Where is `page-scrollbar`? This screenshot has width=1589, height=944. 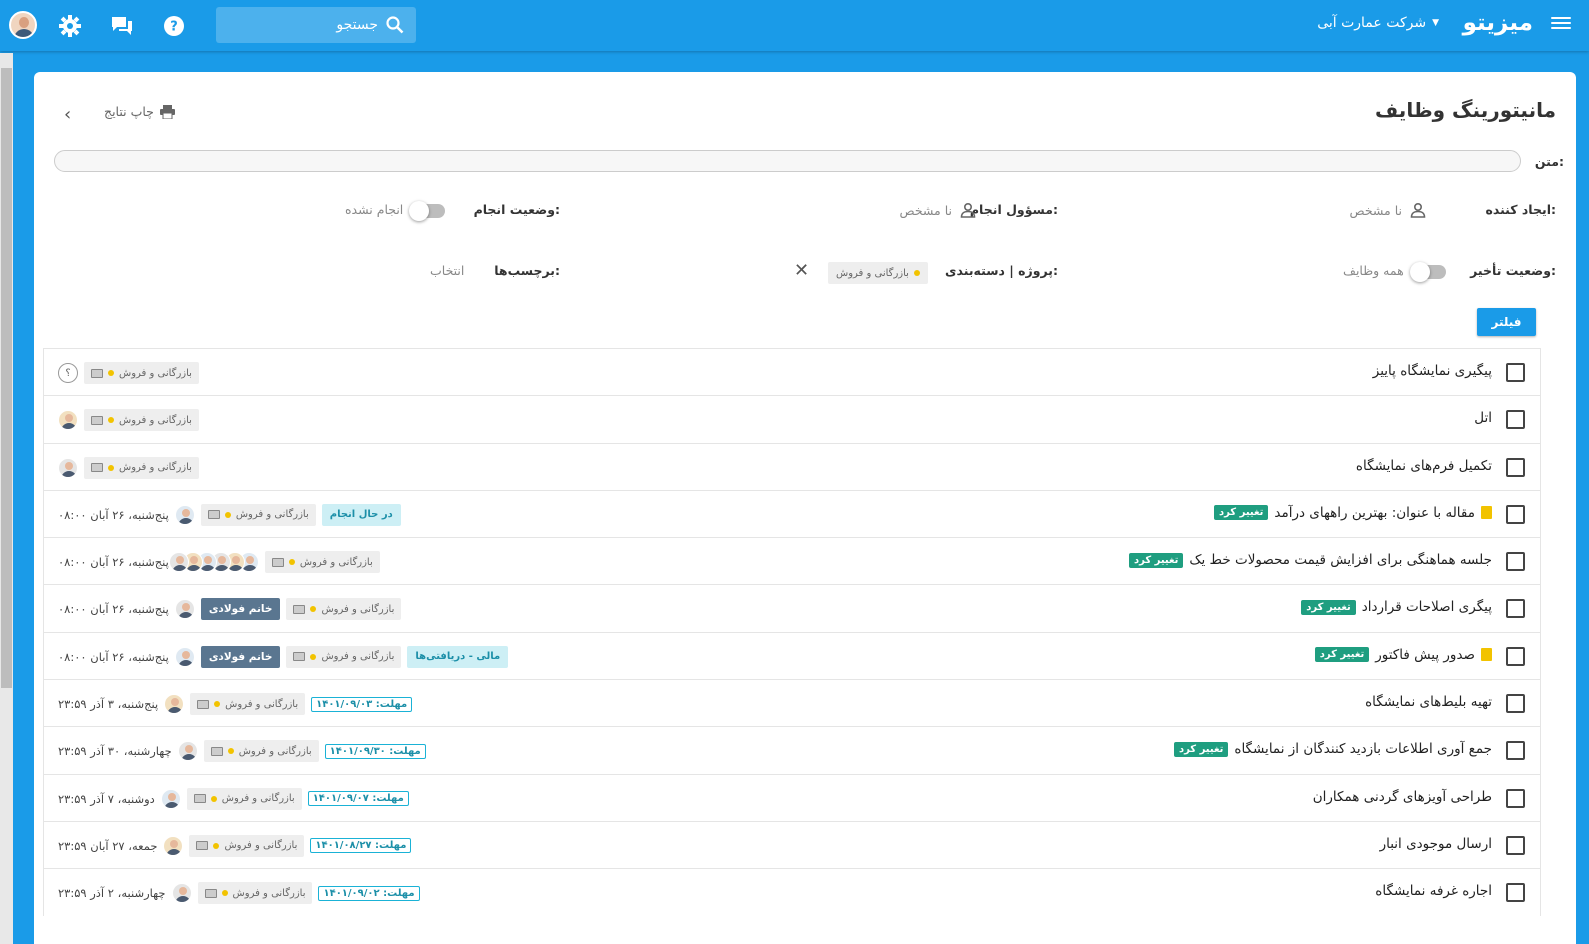 page-scrollbar is located at coordinates (6, 498).